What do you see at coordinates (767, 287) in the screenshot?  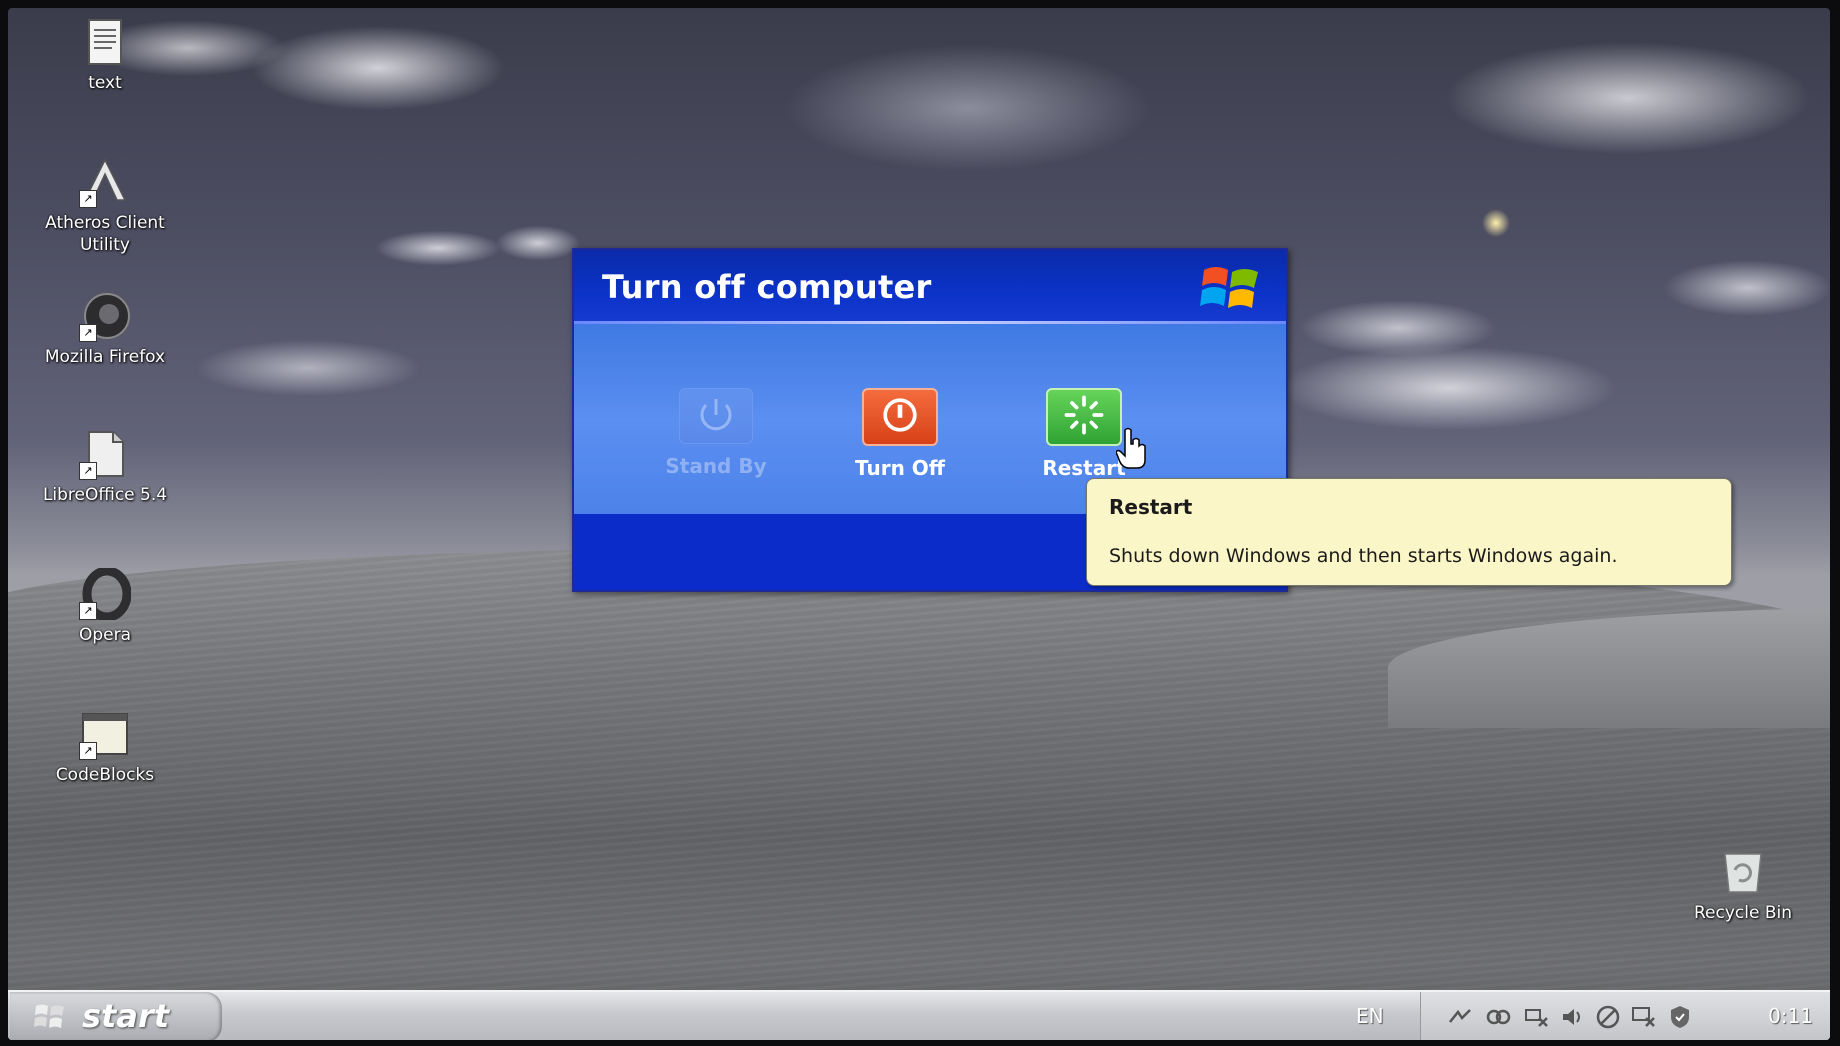 I see `dialog-title: Turn off computer` at bounding box center [767, 287].